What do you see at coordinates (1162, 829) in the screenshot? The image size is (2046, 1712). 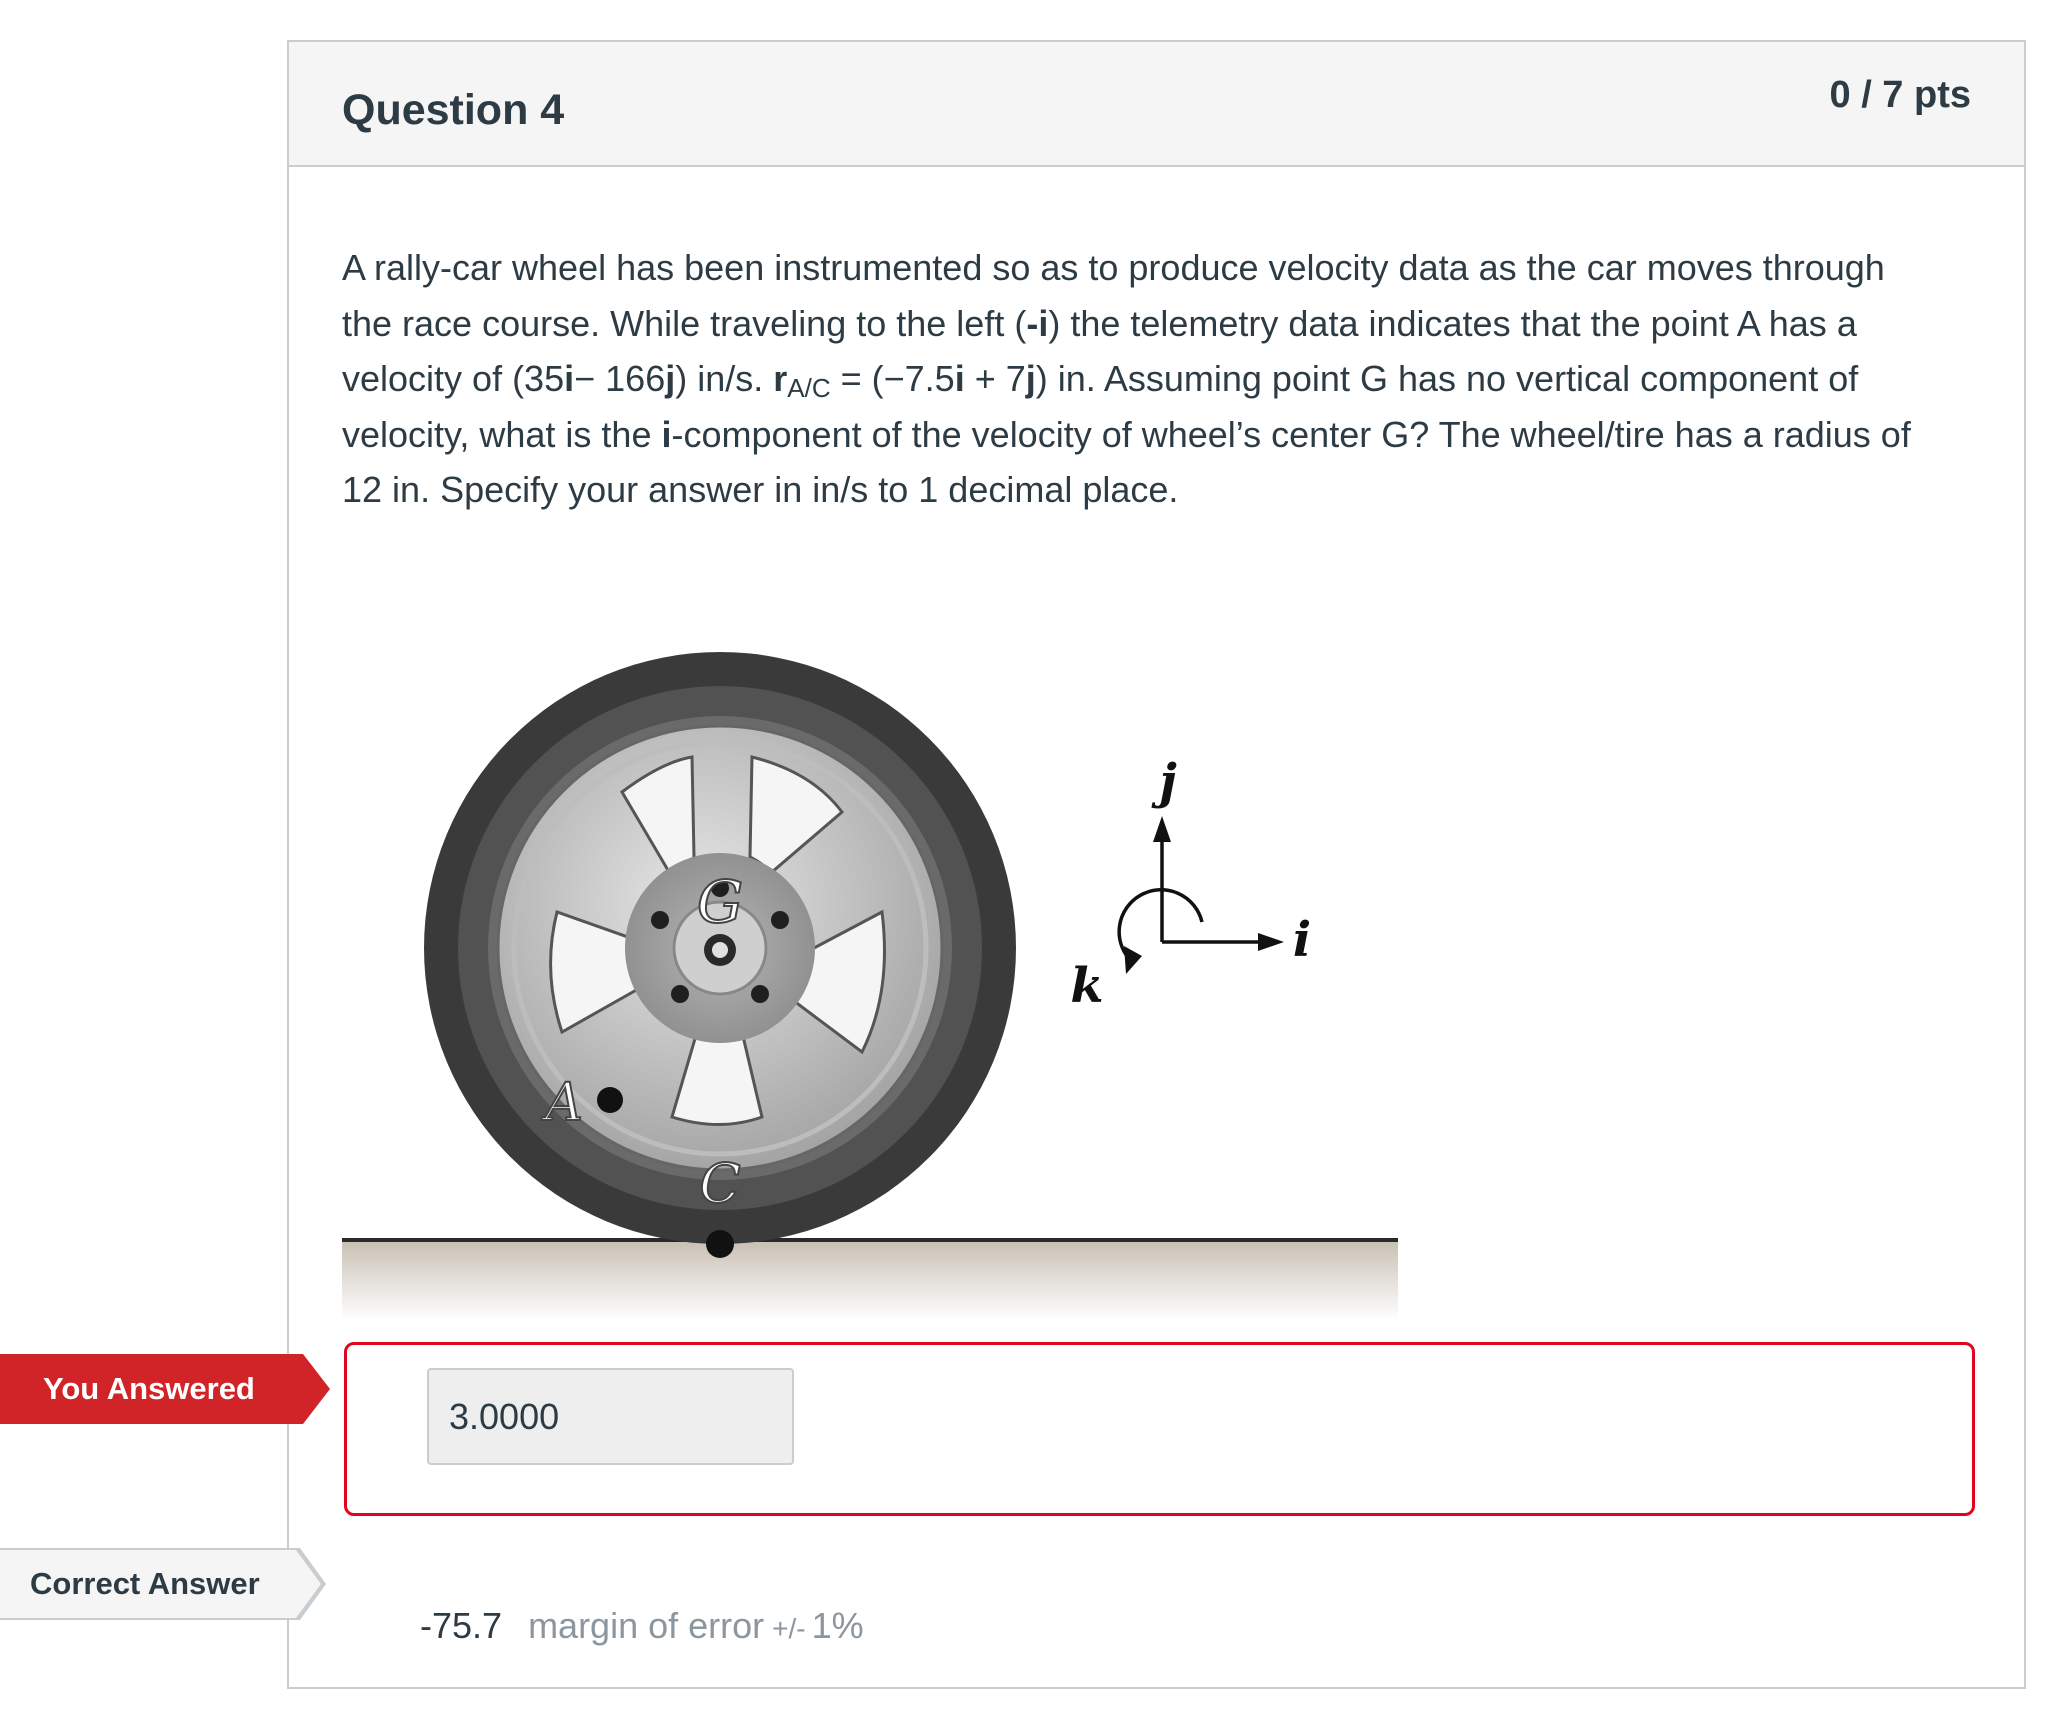 I see `axis-j-arrowhead` at bounding box center [1162, 829].